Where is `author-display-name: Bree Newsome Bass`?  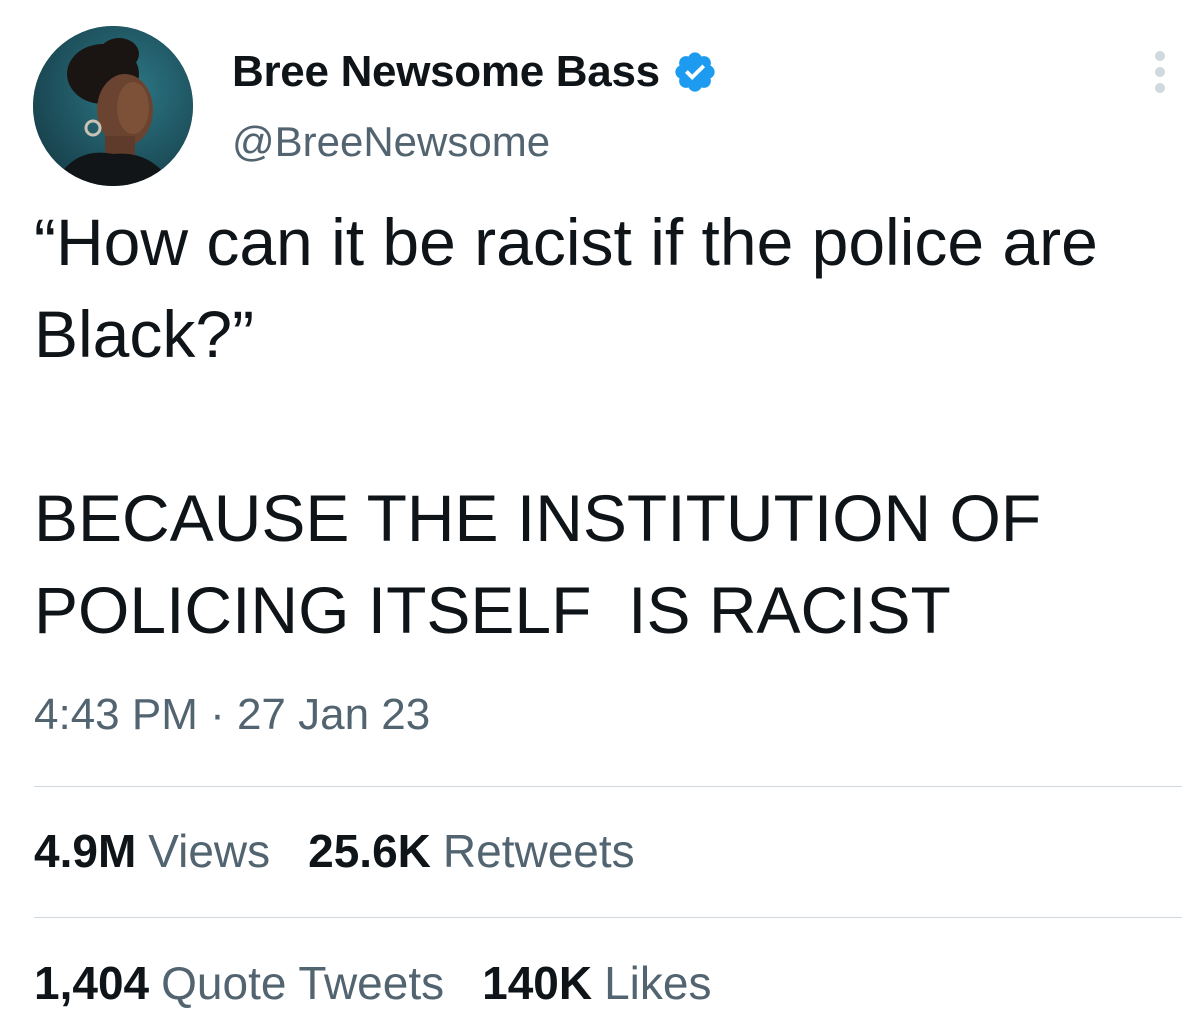 author-display-name: Bree Newsome Bass is located at coordinates (446, 72).